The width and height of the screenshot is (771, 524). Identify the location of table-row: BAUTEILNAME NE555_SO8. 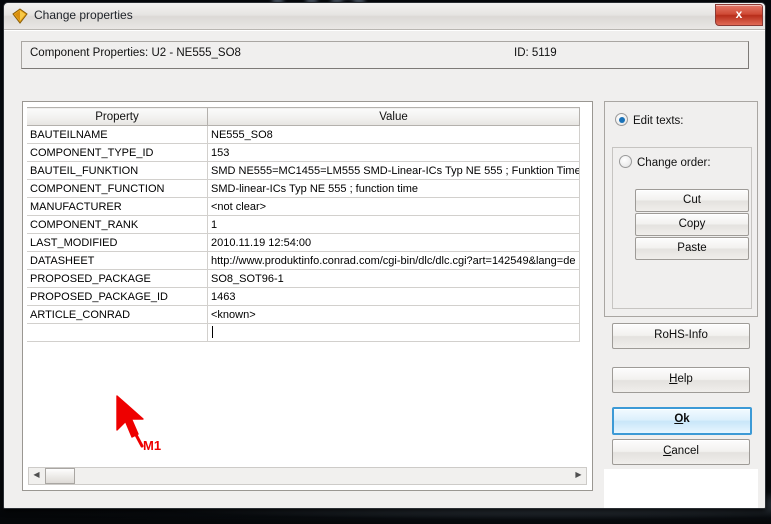
(303, 134).